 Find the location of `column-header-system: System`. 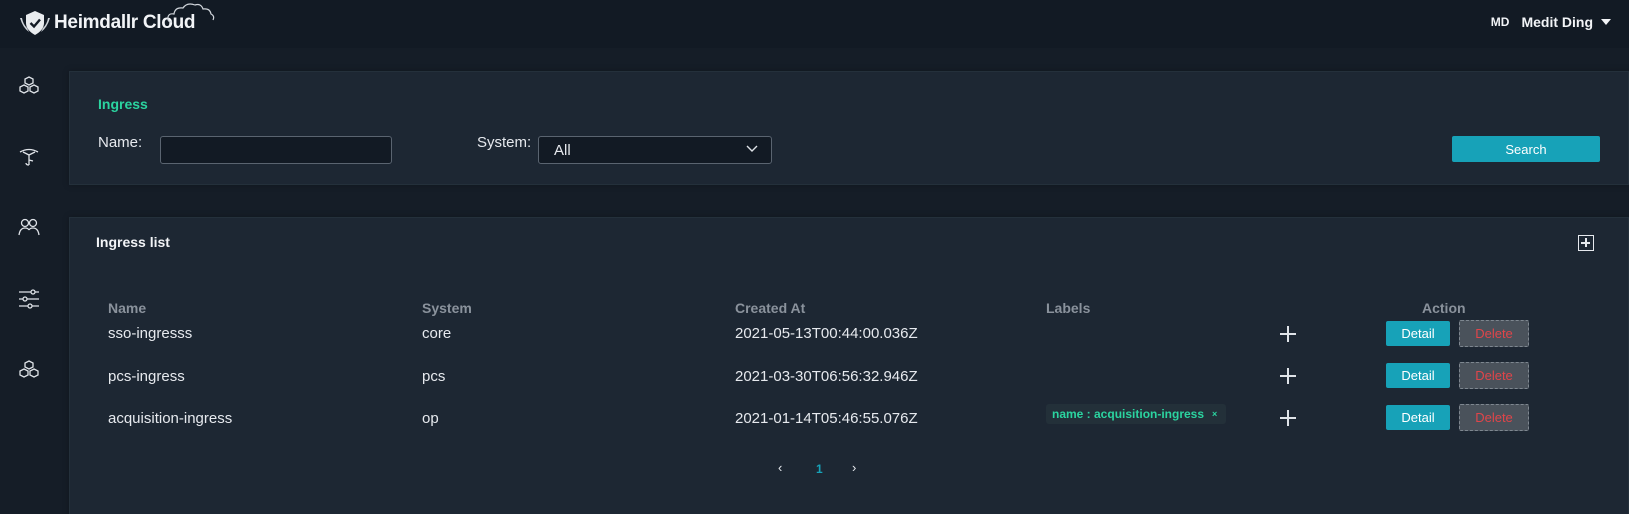

column-header-system: System is located at coordinates (447, 308).